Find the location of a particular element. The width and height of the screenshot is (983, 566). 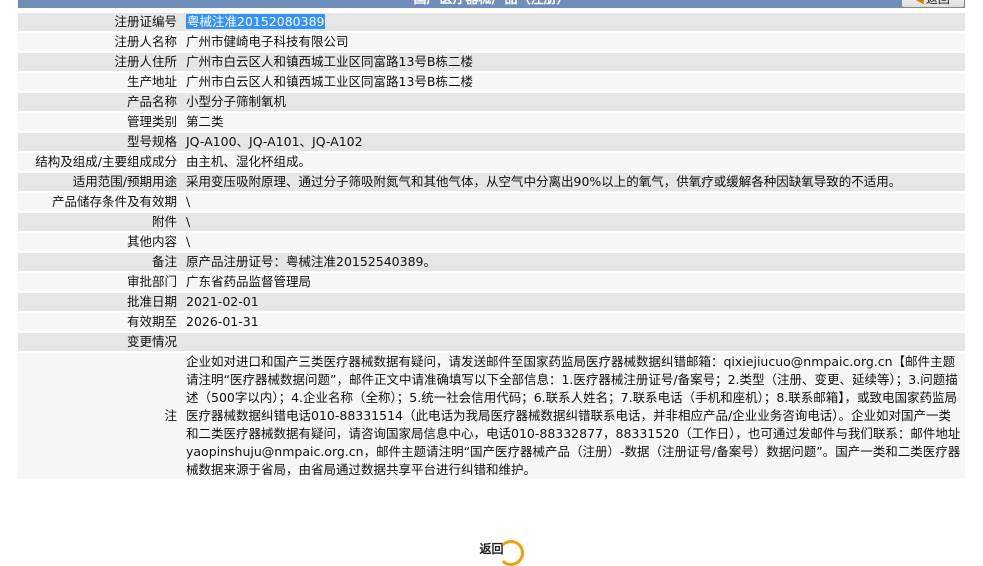

row-label: 注册证编号 is located at coordinates (100, 22).